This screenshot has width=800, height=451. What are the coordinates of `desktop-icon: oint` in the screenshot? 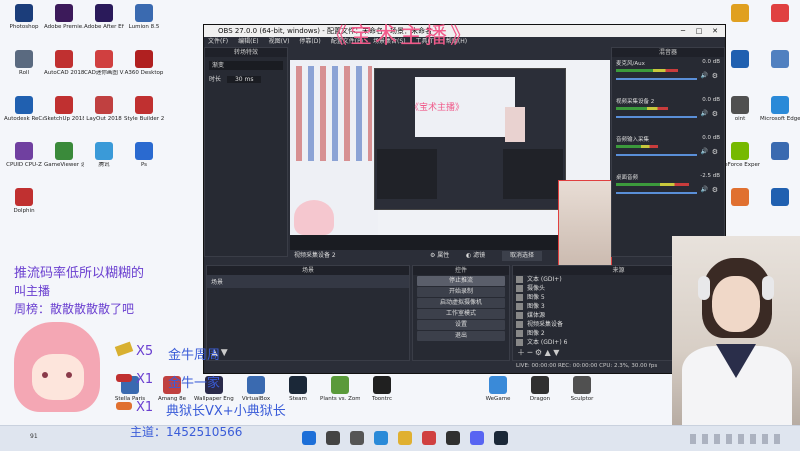 It's located at (740, 109).